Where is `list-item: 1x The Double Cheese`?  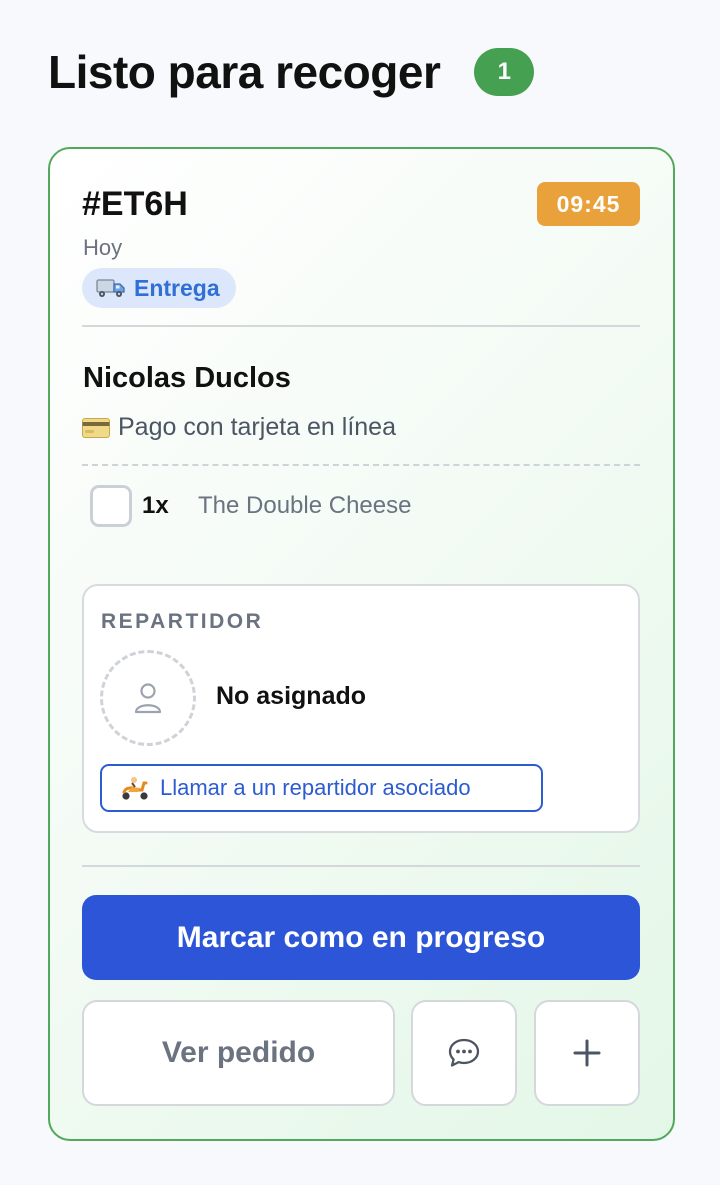 list-item: 1x The Double Cheese is located at coordinates (250, 506).